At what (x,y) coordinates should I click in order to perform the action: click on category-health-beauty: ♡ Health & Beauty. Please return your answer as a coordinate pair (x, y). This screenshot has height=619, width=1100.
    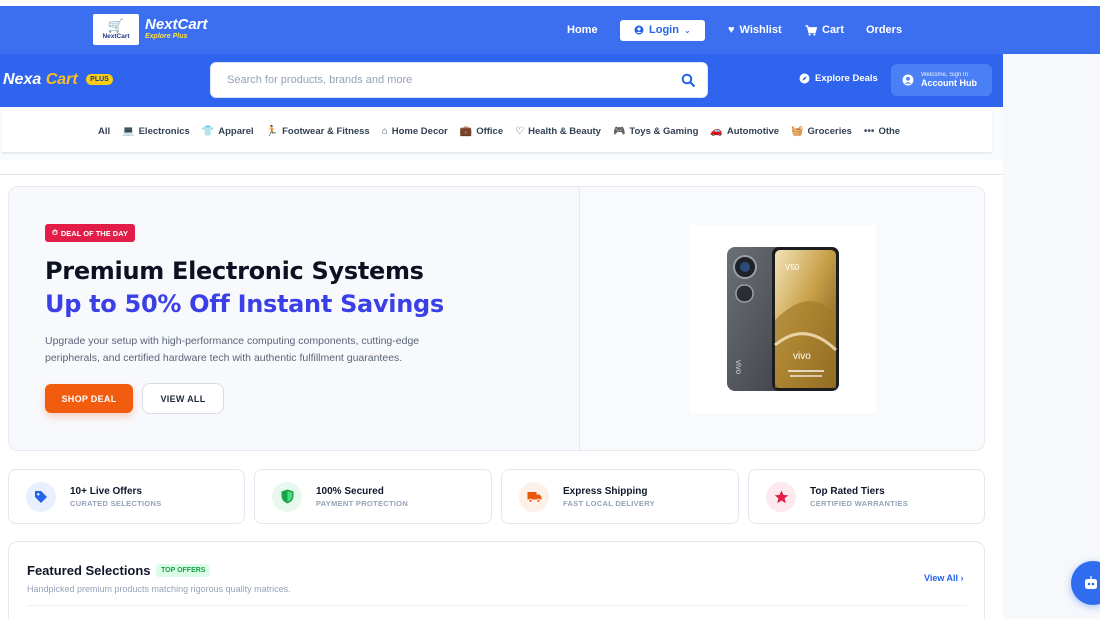
    Looking at the image, I should click on (558, 131).